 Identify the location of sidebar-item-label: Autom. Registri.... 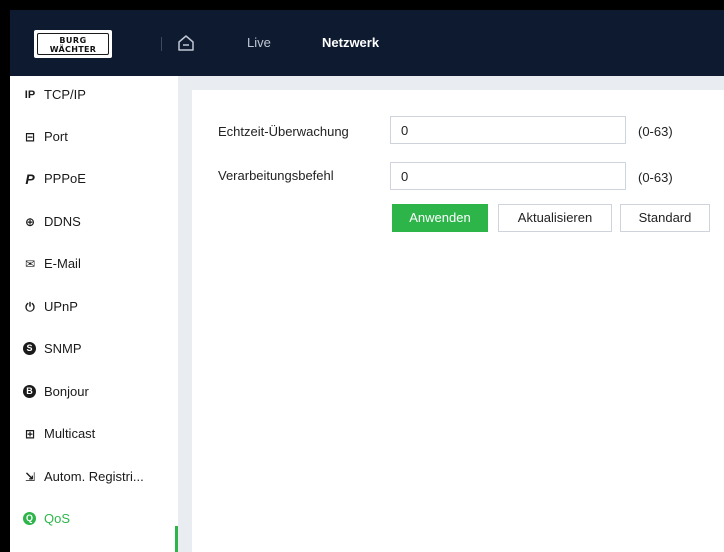
(94, 476).